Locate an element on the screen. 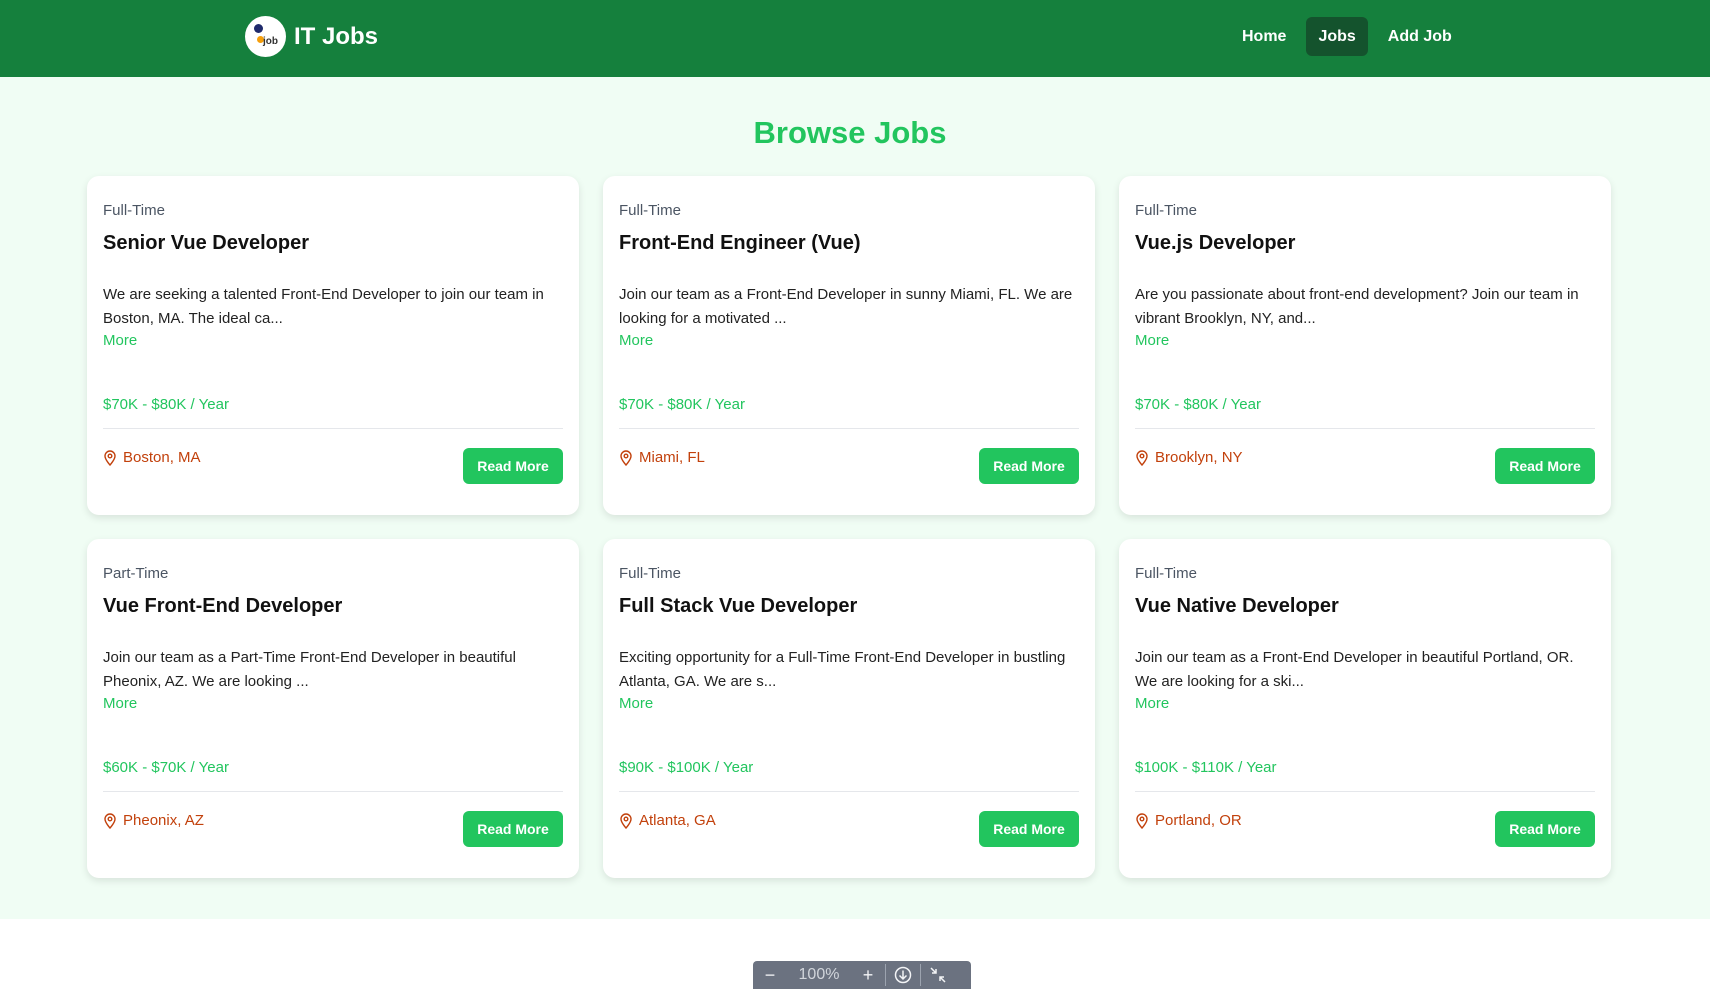 The height and width of the screenshot is (989, 1710). job-title: Senior Vue Developer is located at coordinates (206, 243).